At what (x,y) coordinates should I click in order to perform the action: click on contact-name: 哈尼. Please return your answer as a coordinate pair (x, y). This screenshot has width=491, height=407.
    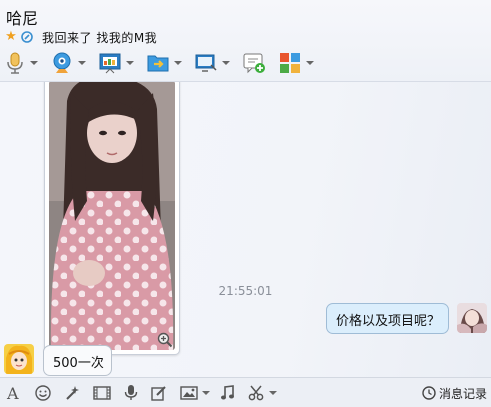
    Looking at the image, I should click on (22, 17).